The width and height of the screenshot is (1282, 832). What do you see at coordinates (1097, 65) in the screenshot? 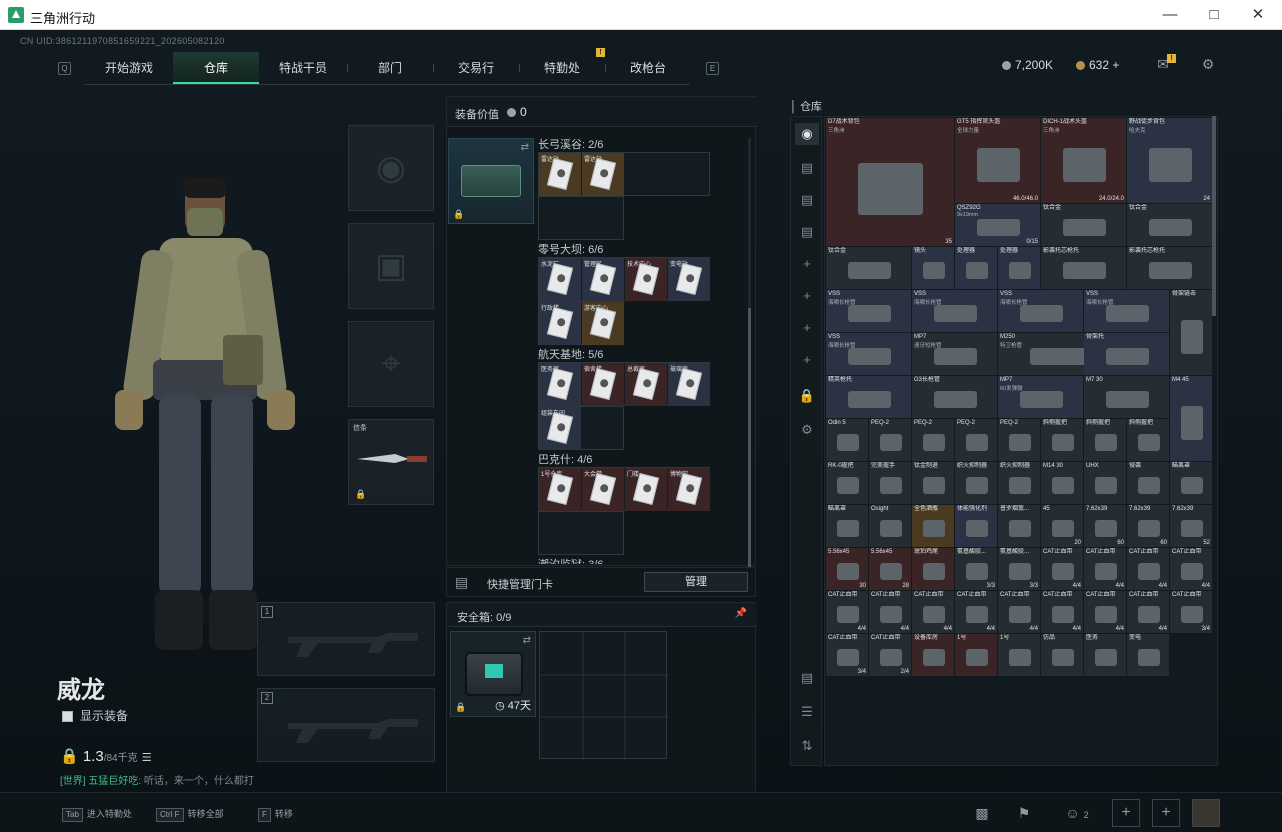
I see `gold-currency: 632 +` at bounding box center [1097, 65].